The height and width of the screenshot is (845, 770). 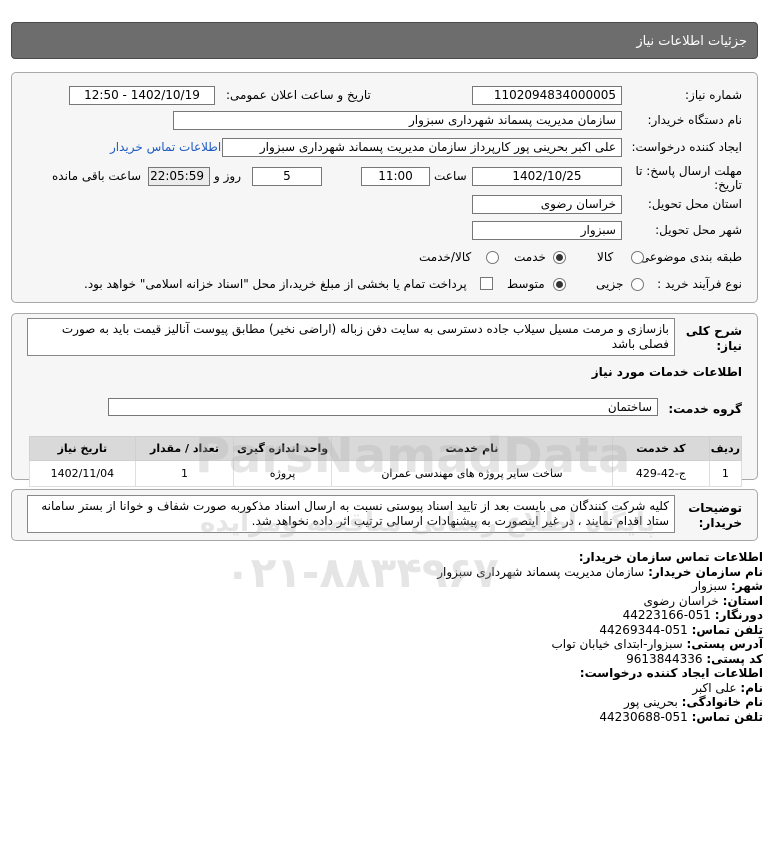 I want to click on page-title: جزئیات اطلاعات نیاز, so click(x=691, y=41).